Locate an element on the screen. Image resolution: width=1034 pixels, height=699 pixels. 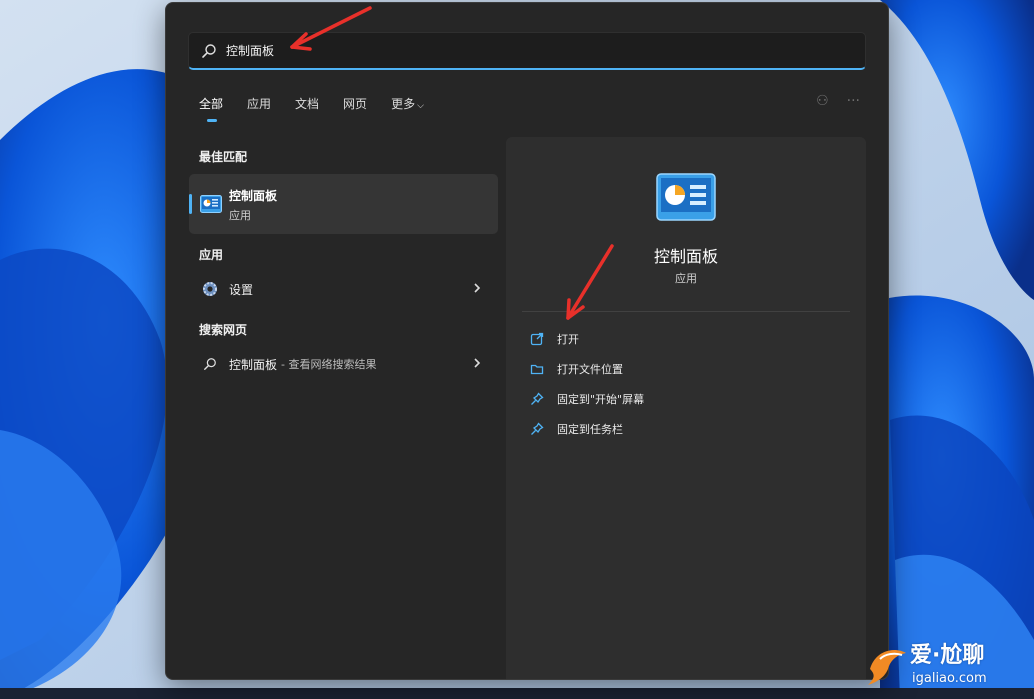
share-icon: ⚇ is located at coordinates (822, 101).